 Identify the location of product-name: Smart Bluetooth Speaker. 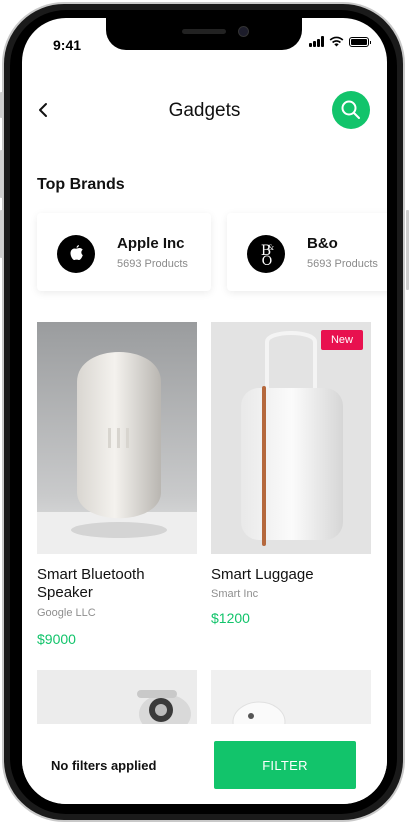
(91, 583).